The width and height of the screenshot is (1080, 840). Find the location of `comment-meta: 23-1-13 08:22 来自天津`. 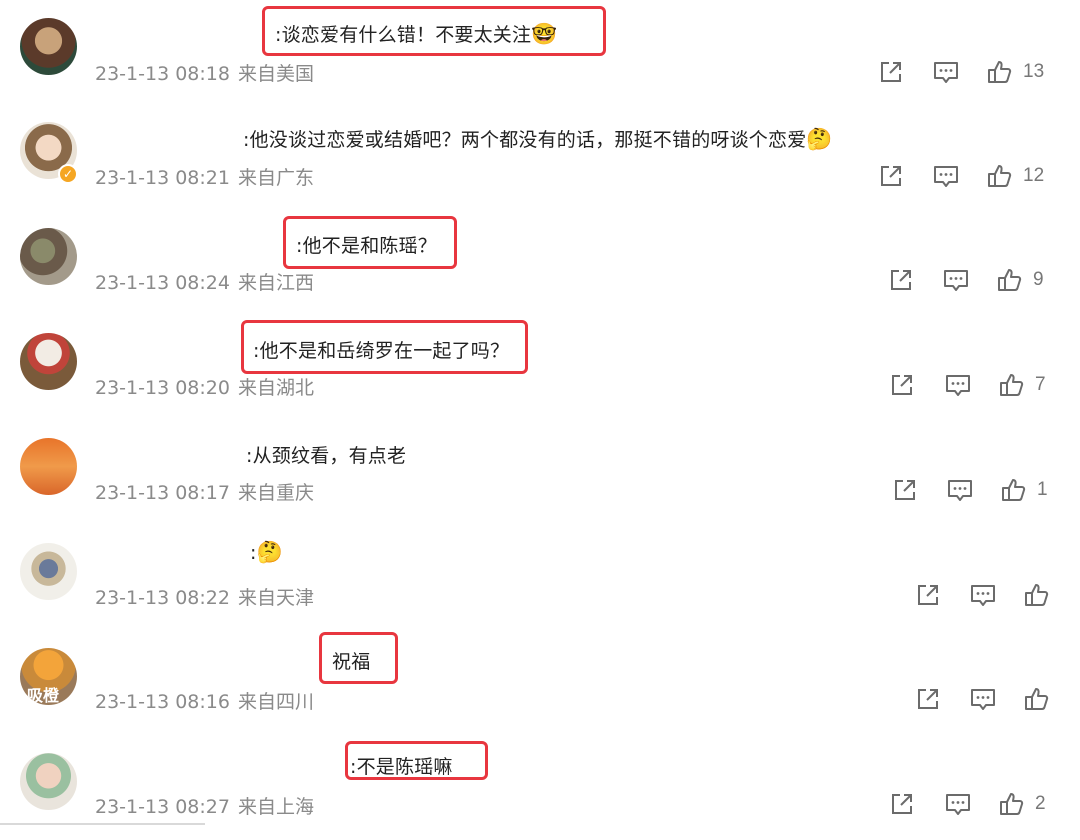

comment-meta: 23-1-13 08:22 来自天津 is located at coordinates (204, 596).